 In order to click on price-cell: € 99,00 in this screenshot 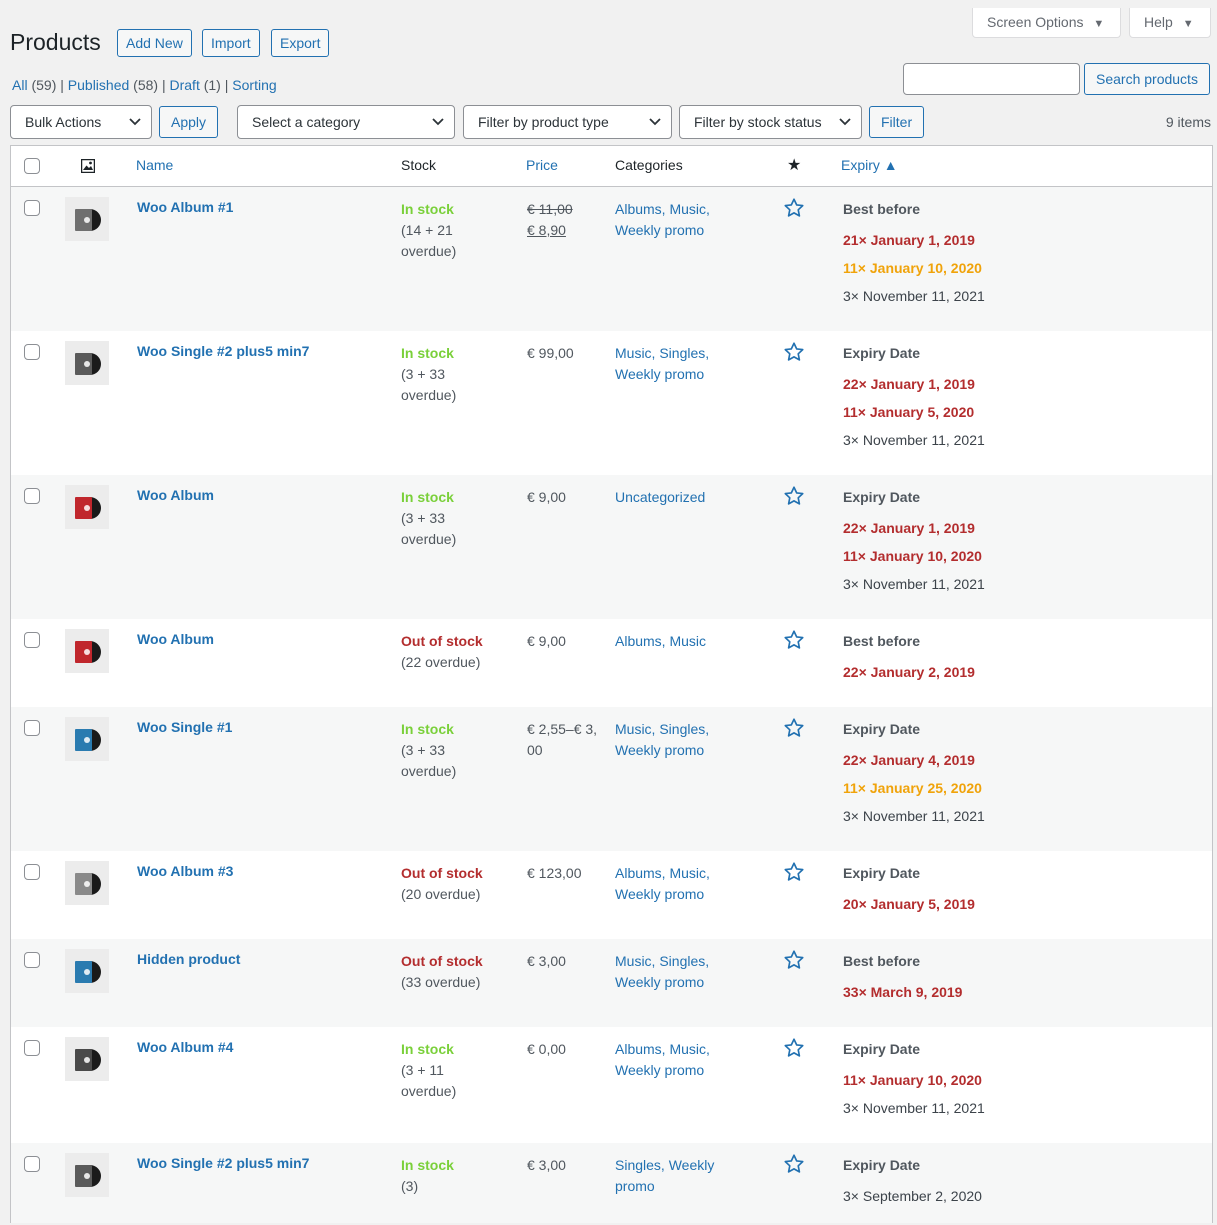, I will do `click(564, 353)`.